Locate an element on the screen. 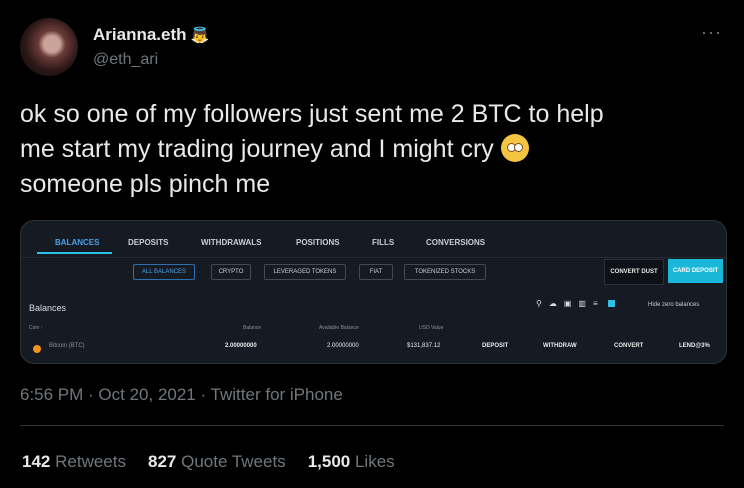  retweets-count: 142 is located at coordinates (36, 461).